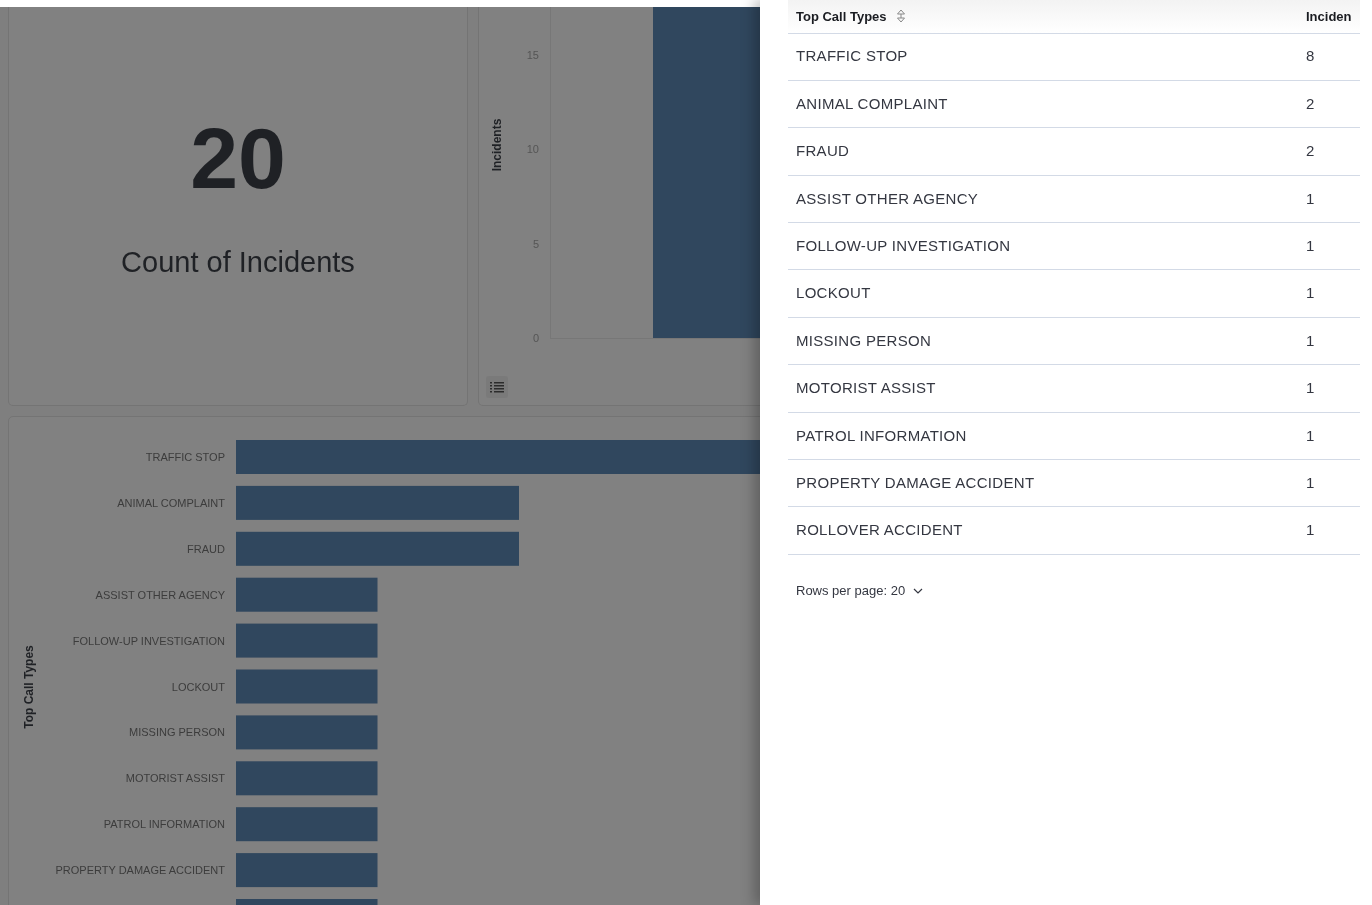 Image resolution: width=1372 pixels, height=905 pixels. What do you see at coordinates (901, 15) in the screenshot?
I see `sort-icon` at bounding box center [901, 15].